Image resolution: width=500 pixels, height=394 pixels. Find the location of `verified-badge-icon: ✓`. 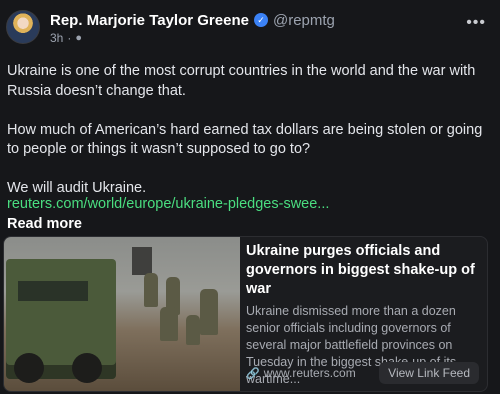

verified-badge-icon: ✓ is located at coordinates (260, 20).